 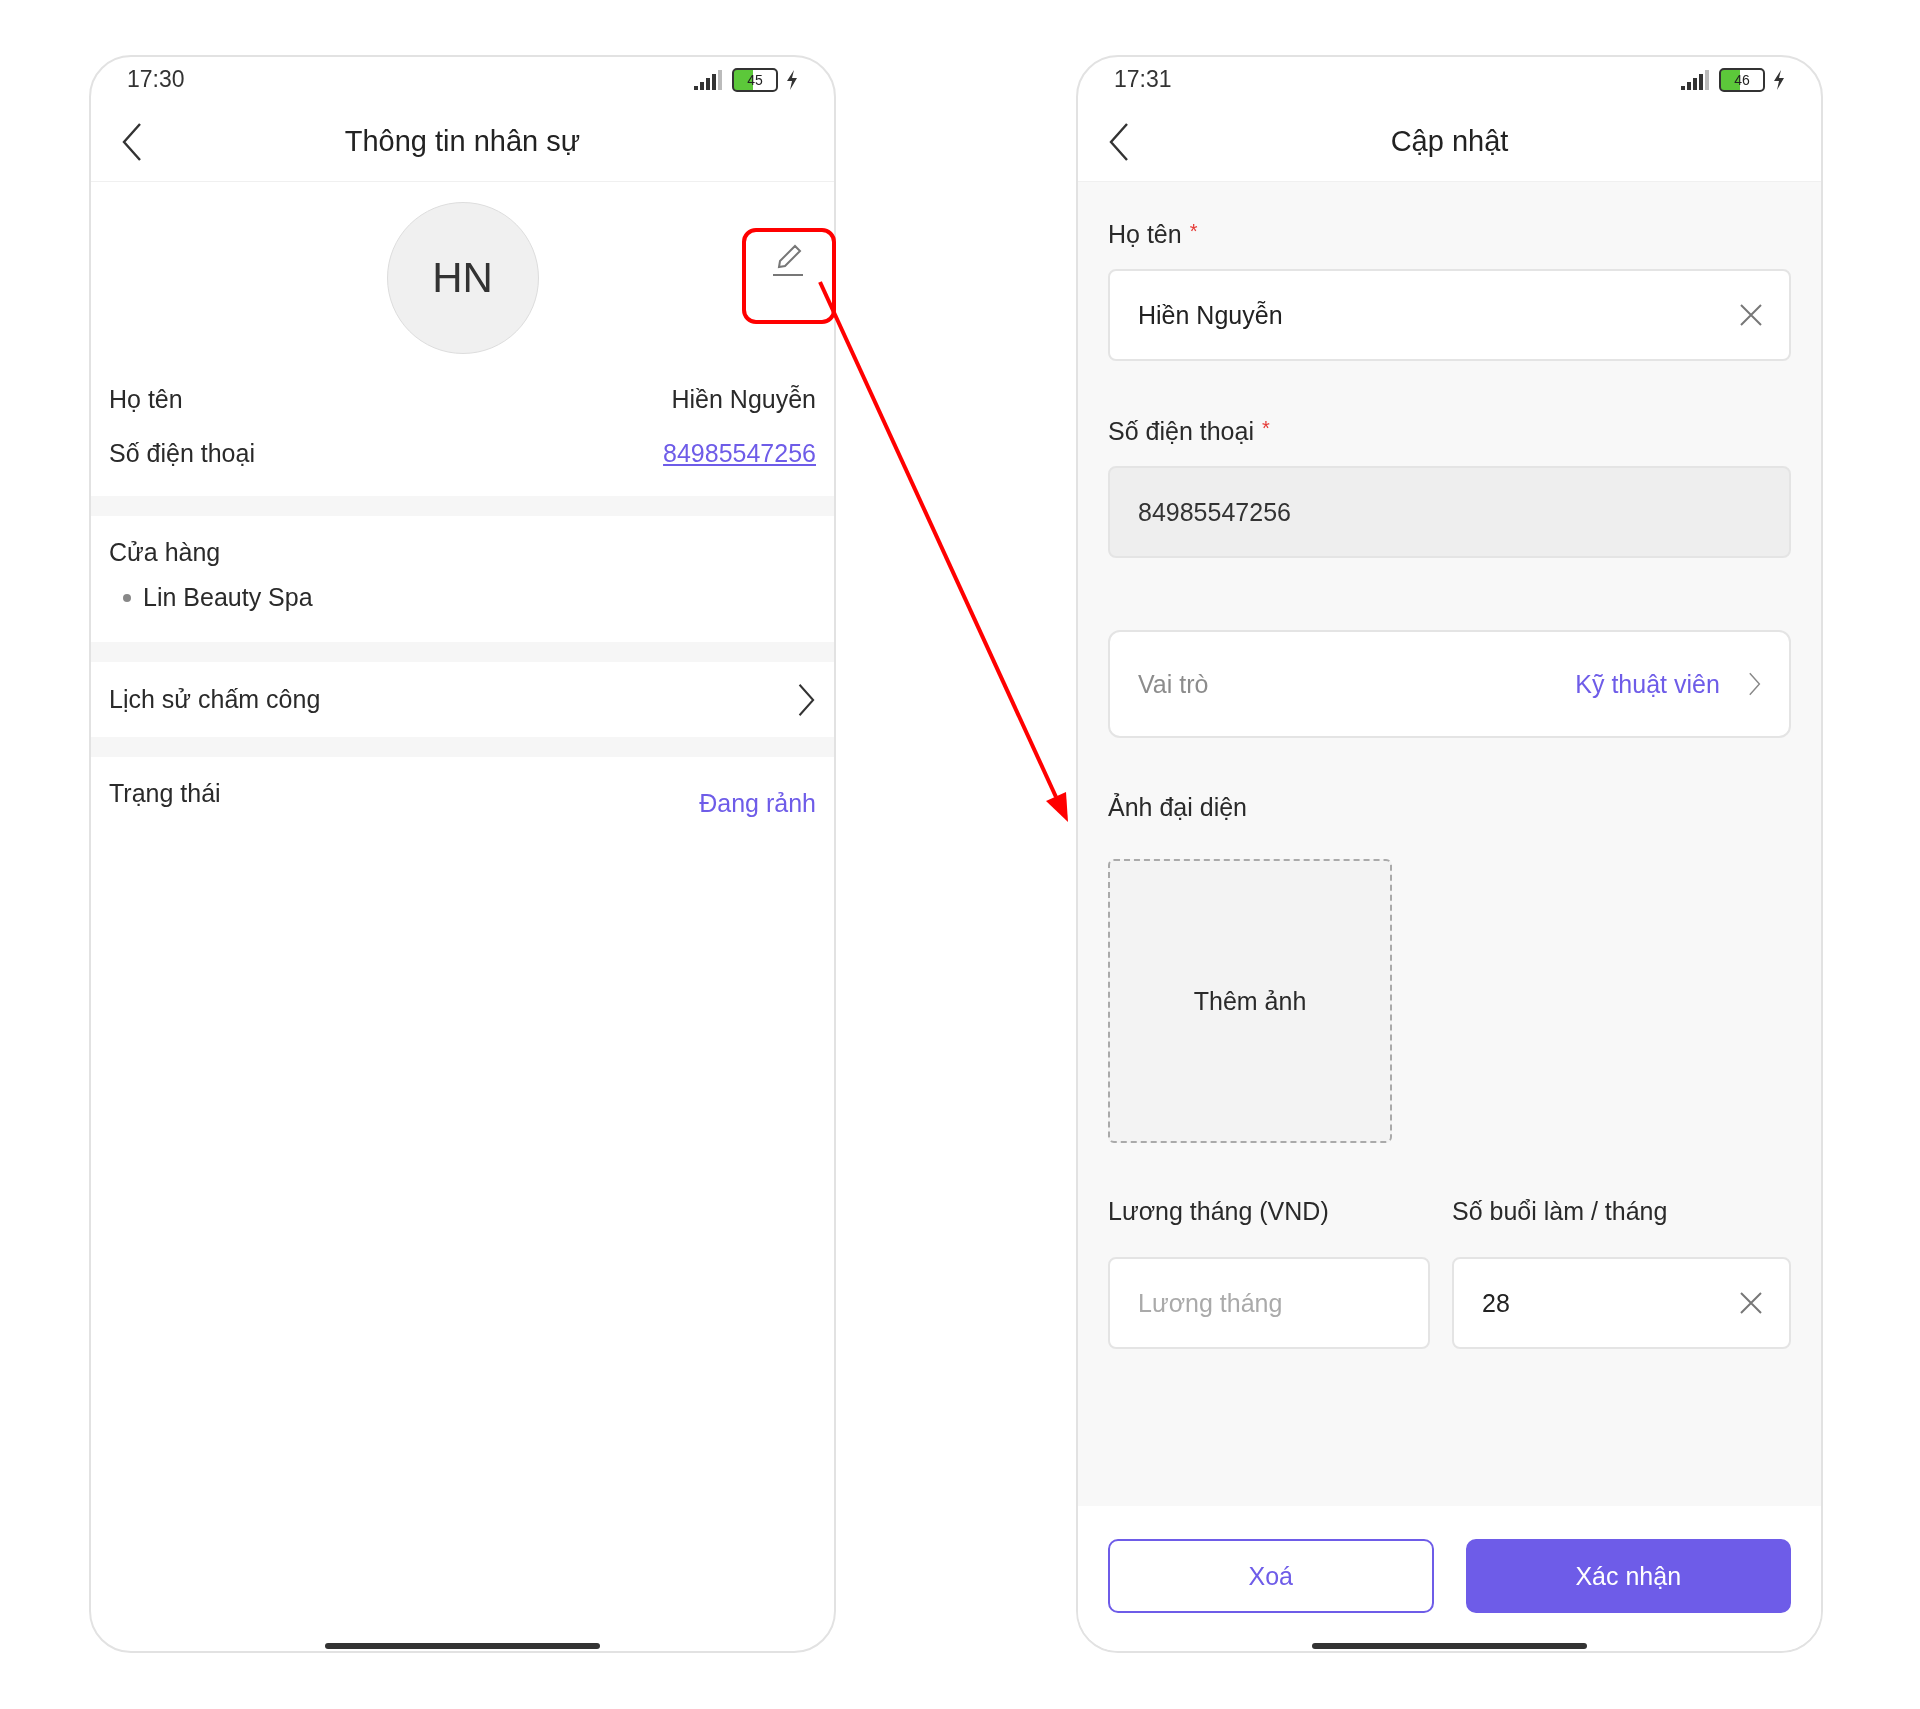 I want to click on role-label: Vai trò, so click(x=1173, y=684).